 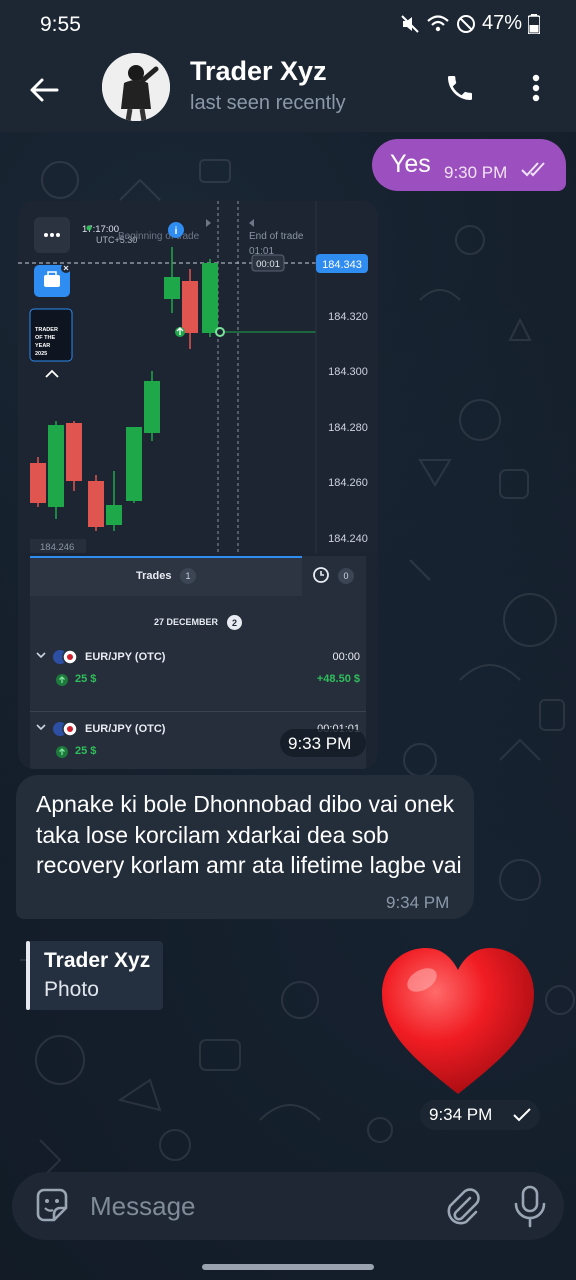 What do you see at coordinates (348, 372) in the screenshot?
I see `price-tick-label: 184.300` at bounding box center [348, 372].